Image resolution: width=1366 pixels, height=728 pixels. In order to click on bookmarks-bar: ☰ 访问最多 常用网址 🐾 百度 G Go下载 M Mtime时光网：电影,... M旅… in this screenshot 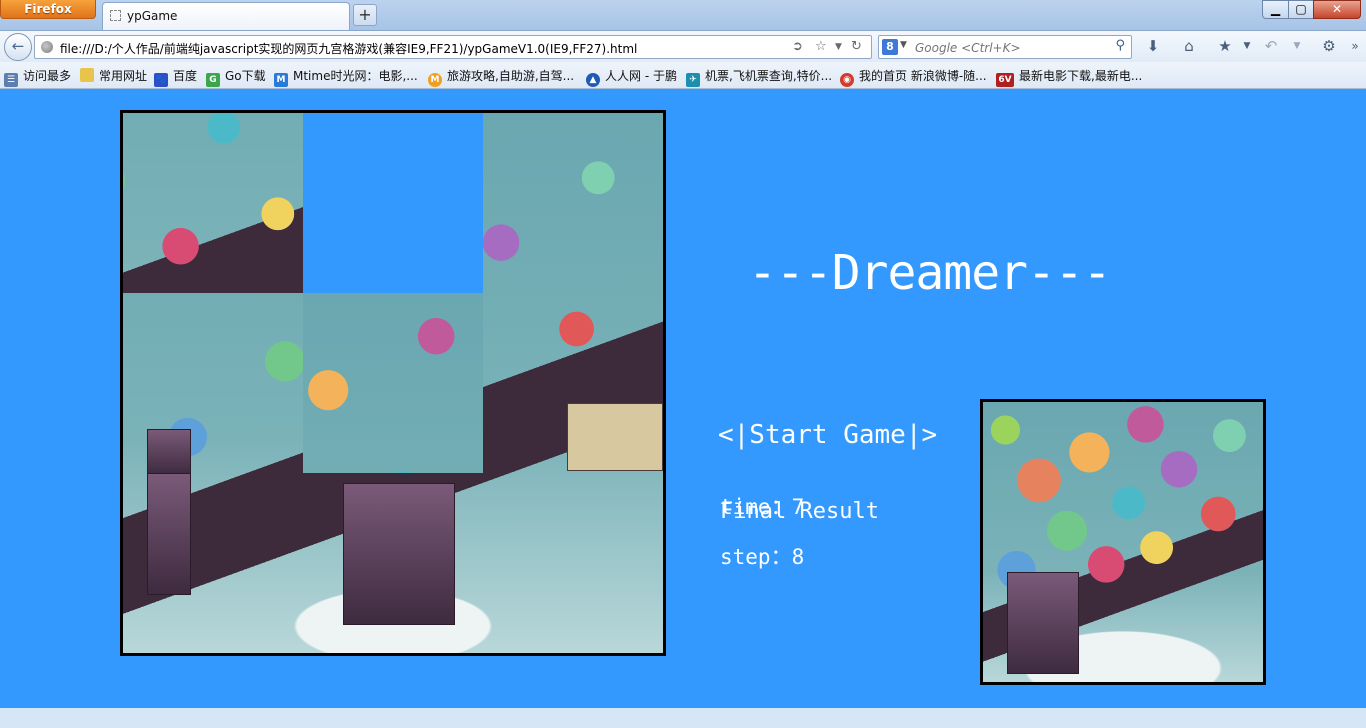, I will do `click(683, 75)`.